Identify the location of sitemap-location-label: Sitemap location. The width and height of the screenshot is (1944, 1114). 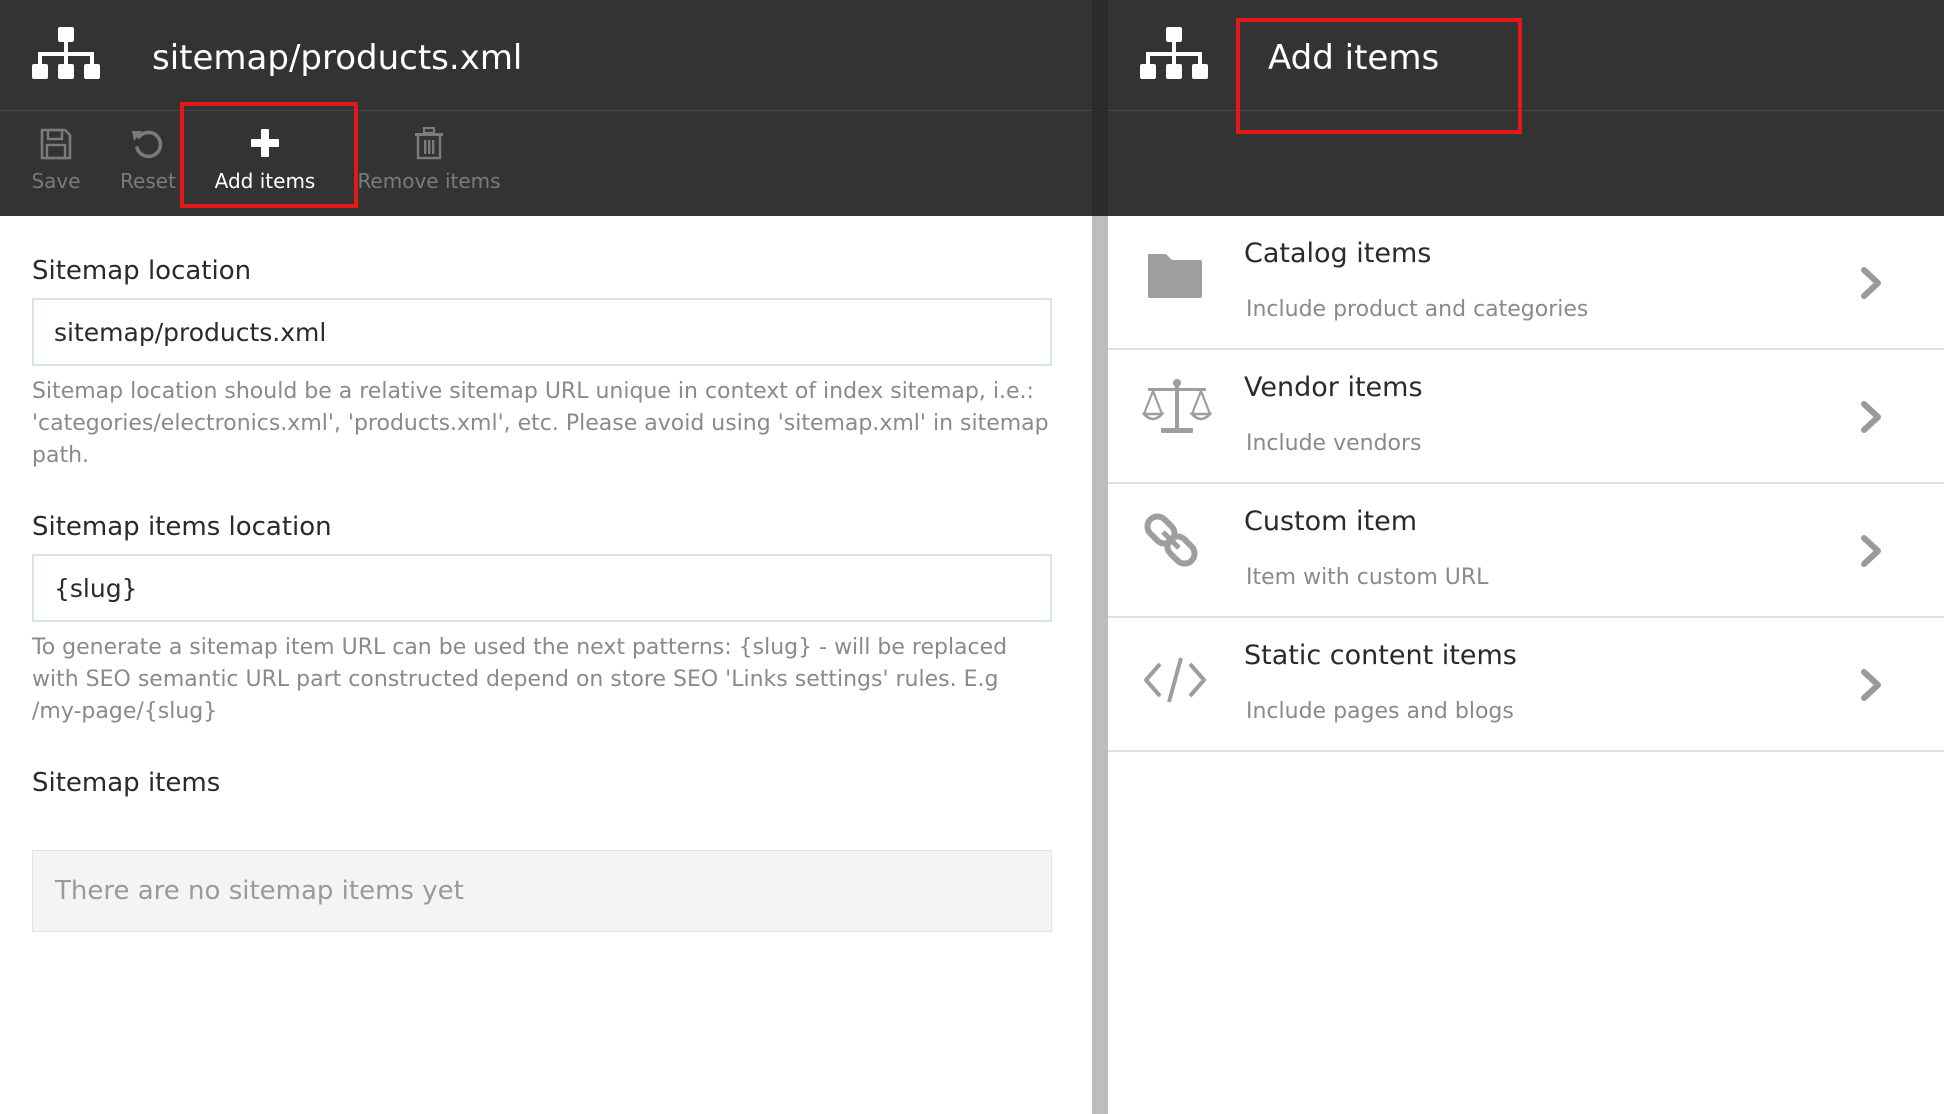
(142, 271).